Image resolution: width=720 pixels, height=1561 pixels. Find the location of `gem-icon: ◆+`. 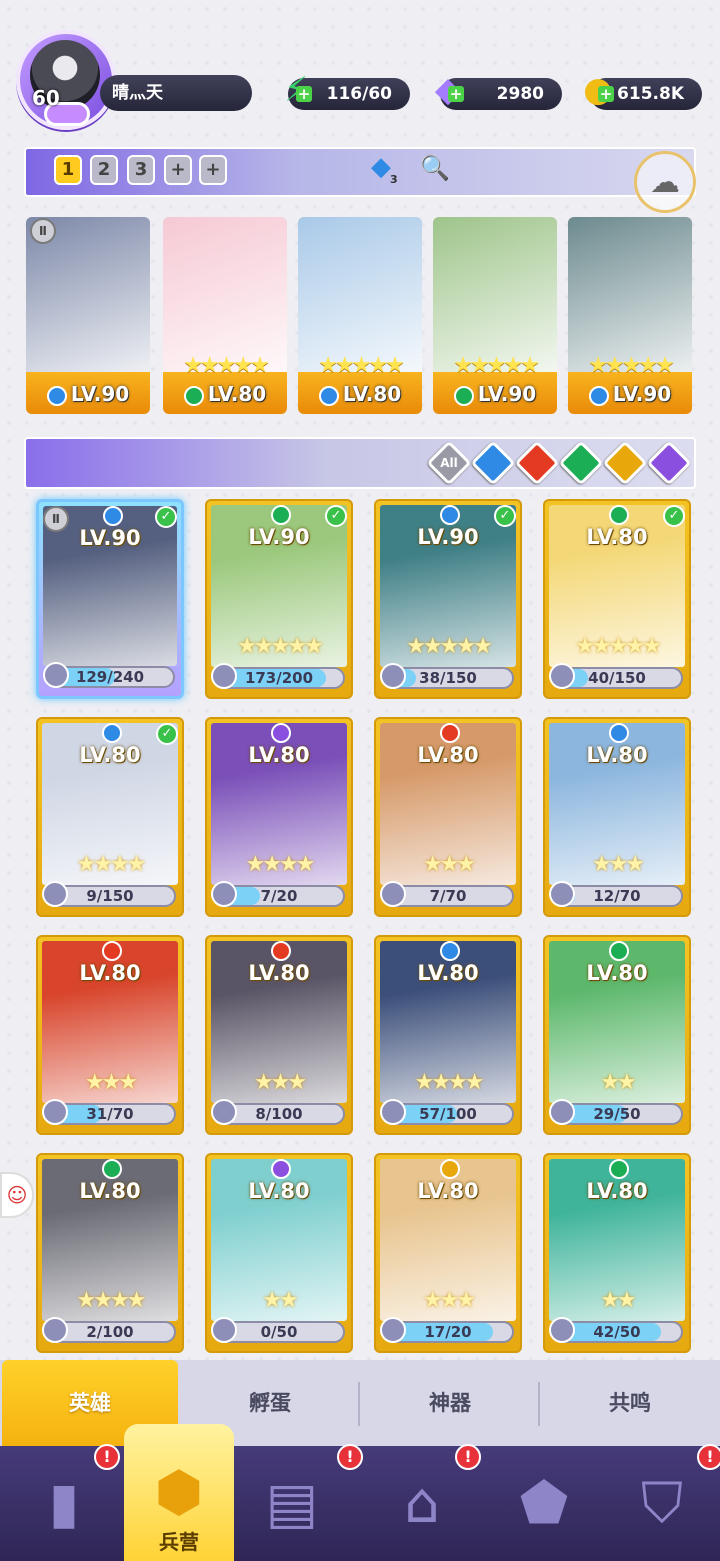

gem-icon: ◆+ is located at coordinates (448, 90).